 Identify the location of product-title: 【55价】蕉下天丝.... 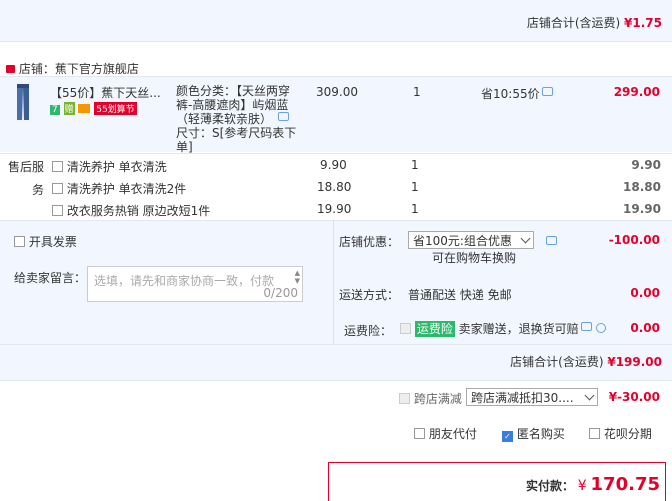
(109, 92).